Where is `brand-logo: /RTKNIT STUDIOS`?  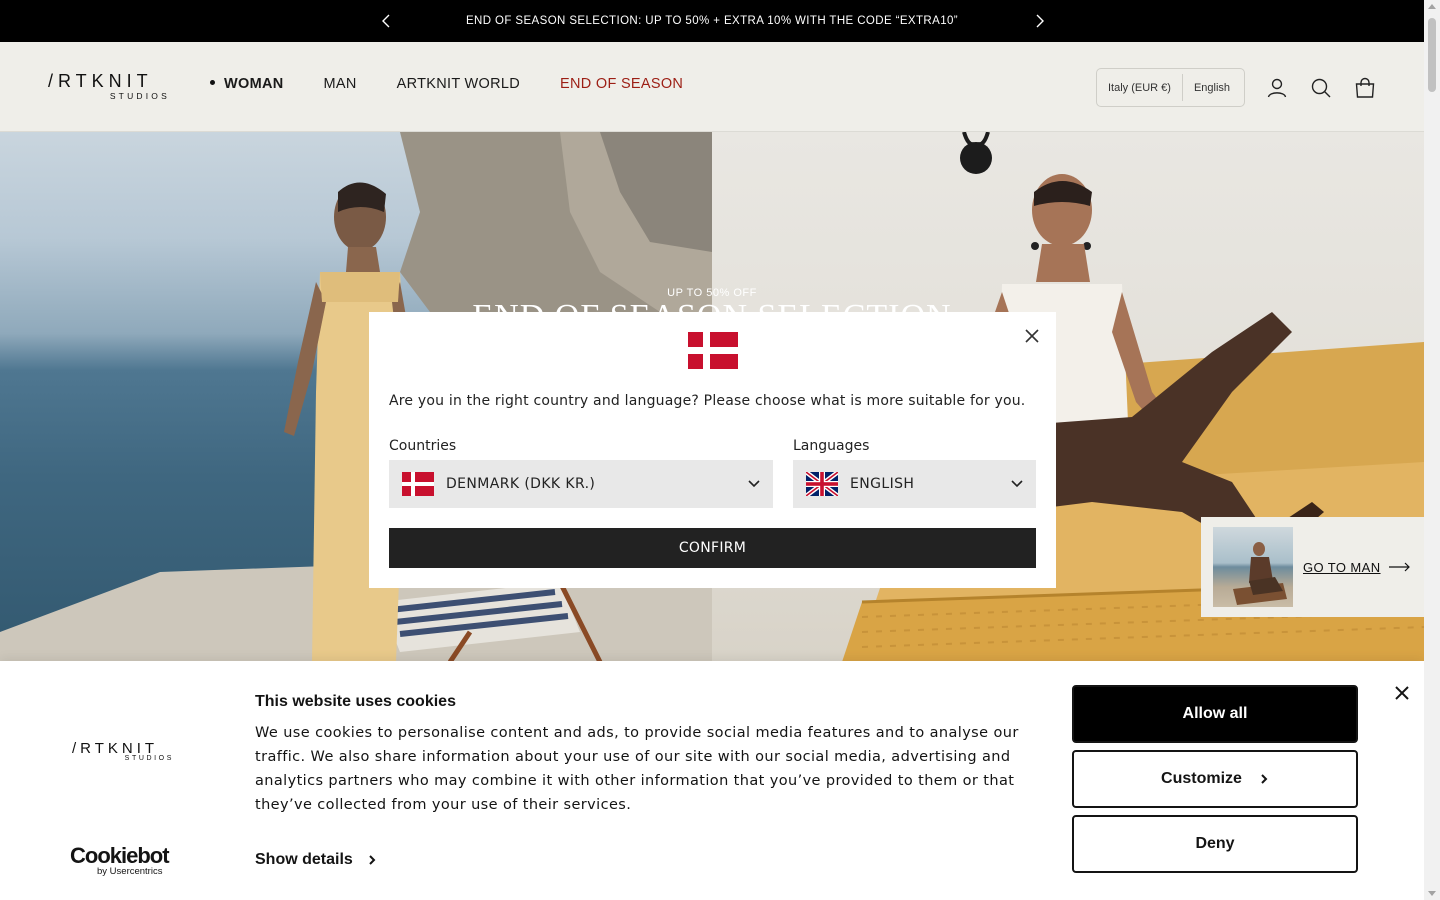 brand-logo: /RTKNIT STUDIOS is located at coordinates (109, 87).